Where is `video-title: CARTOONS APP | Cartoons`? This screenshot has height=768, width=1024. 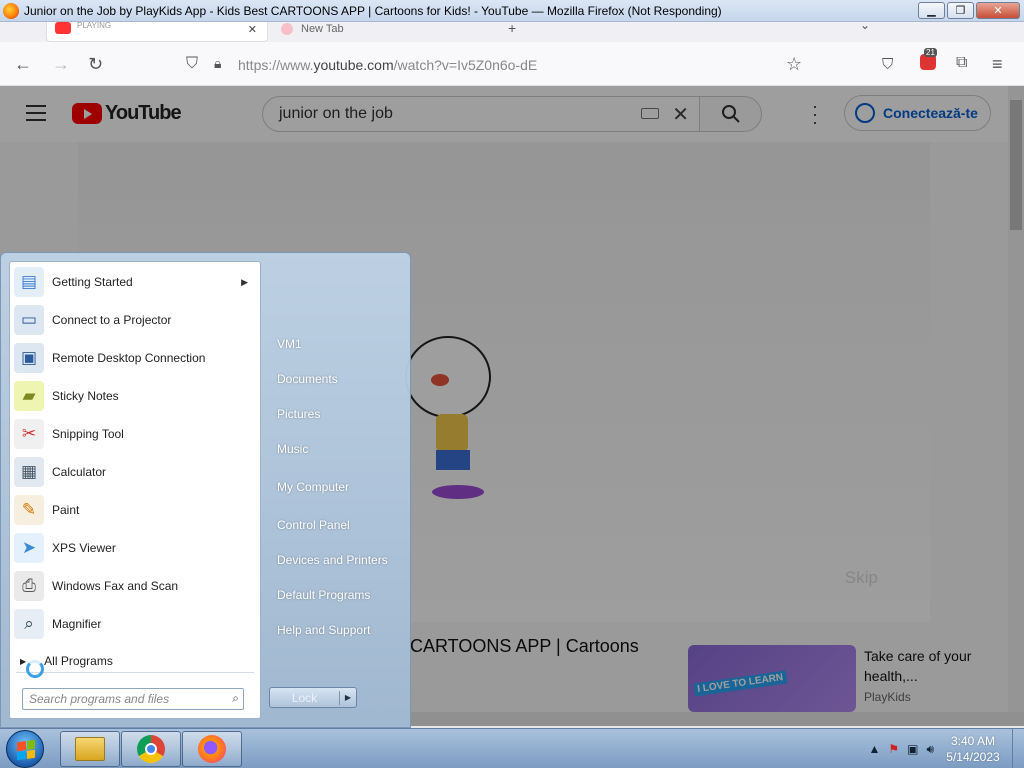 video-title: CARTOONS APP | Cartoons is located at coordinates (524, 646).